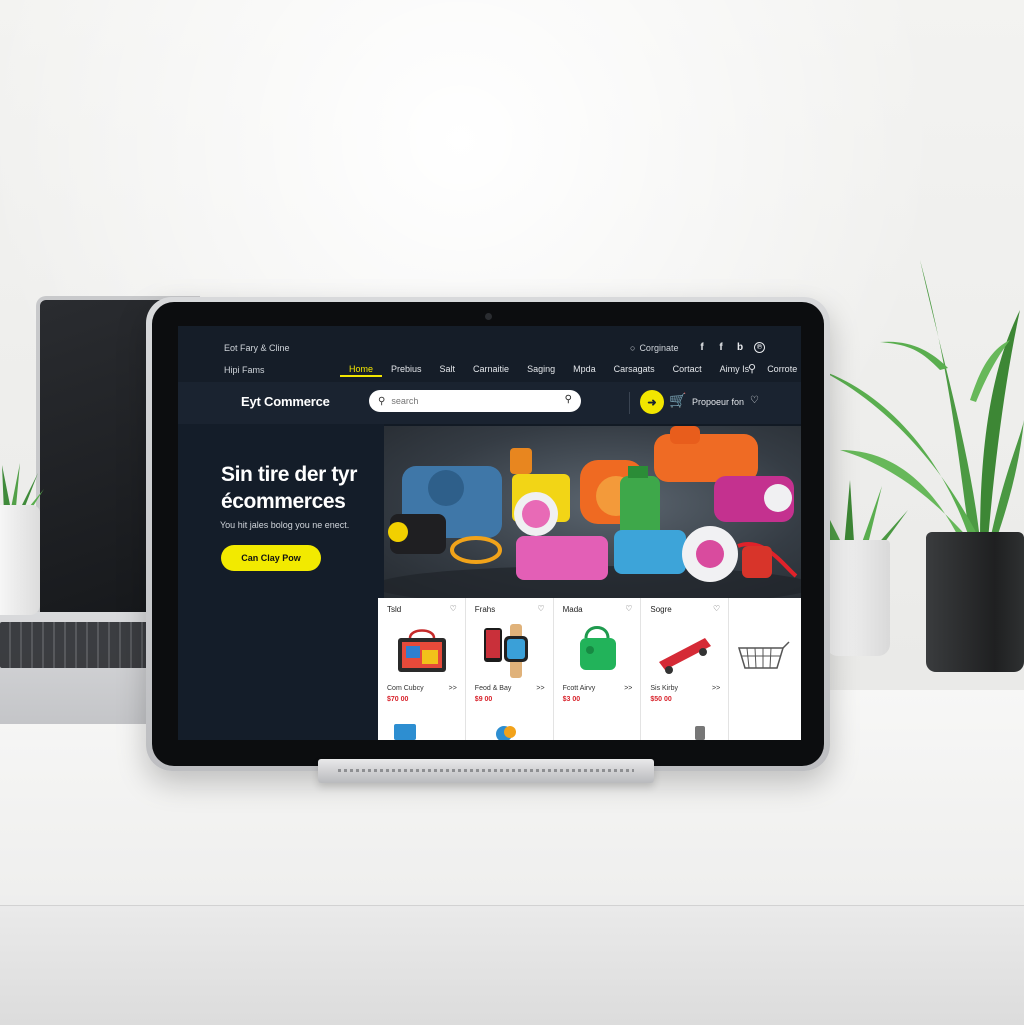 Image resolution: width=1024 pixels, height=1025 pixels. Describe the element at coordinates (659, 348) in the screenshot. I see `account-label: Corginate` at that location.